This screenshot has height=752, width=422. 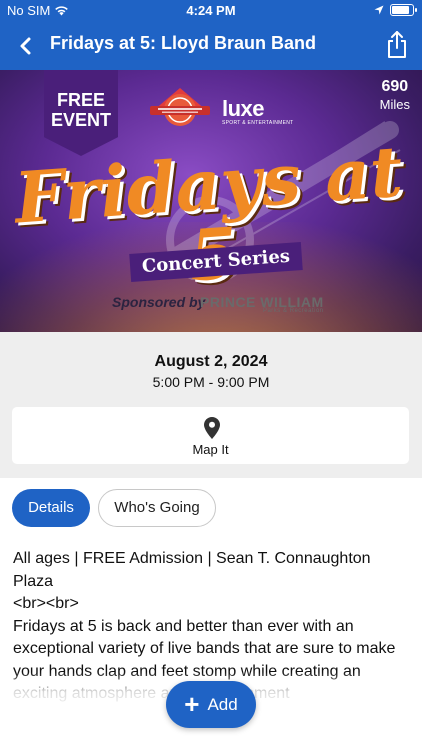 I want to click on clock: 4:24 PM, so click(x=211, y=10).